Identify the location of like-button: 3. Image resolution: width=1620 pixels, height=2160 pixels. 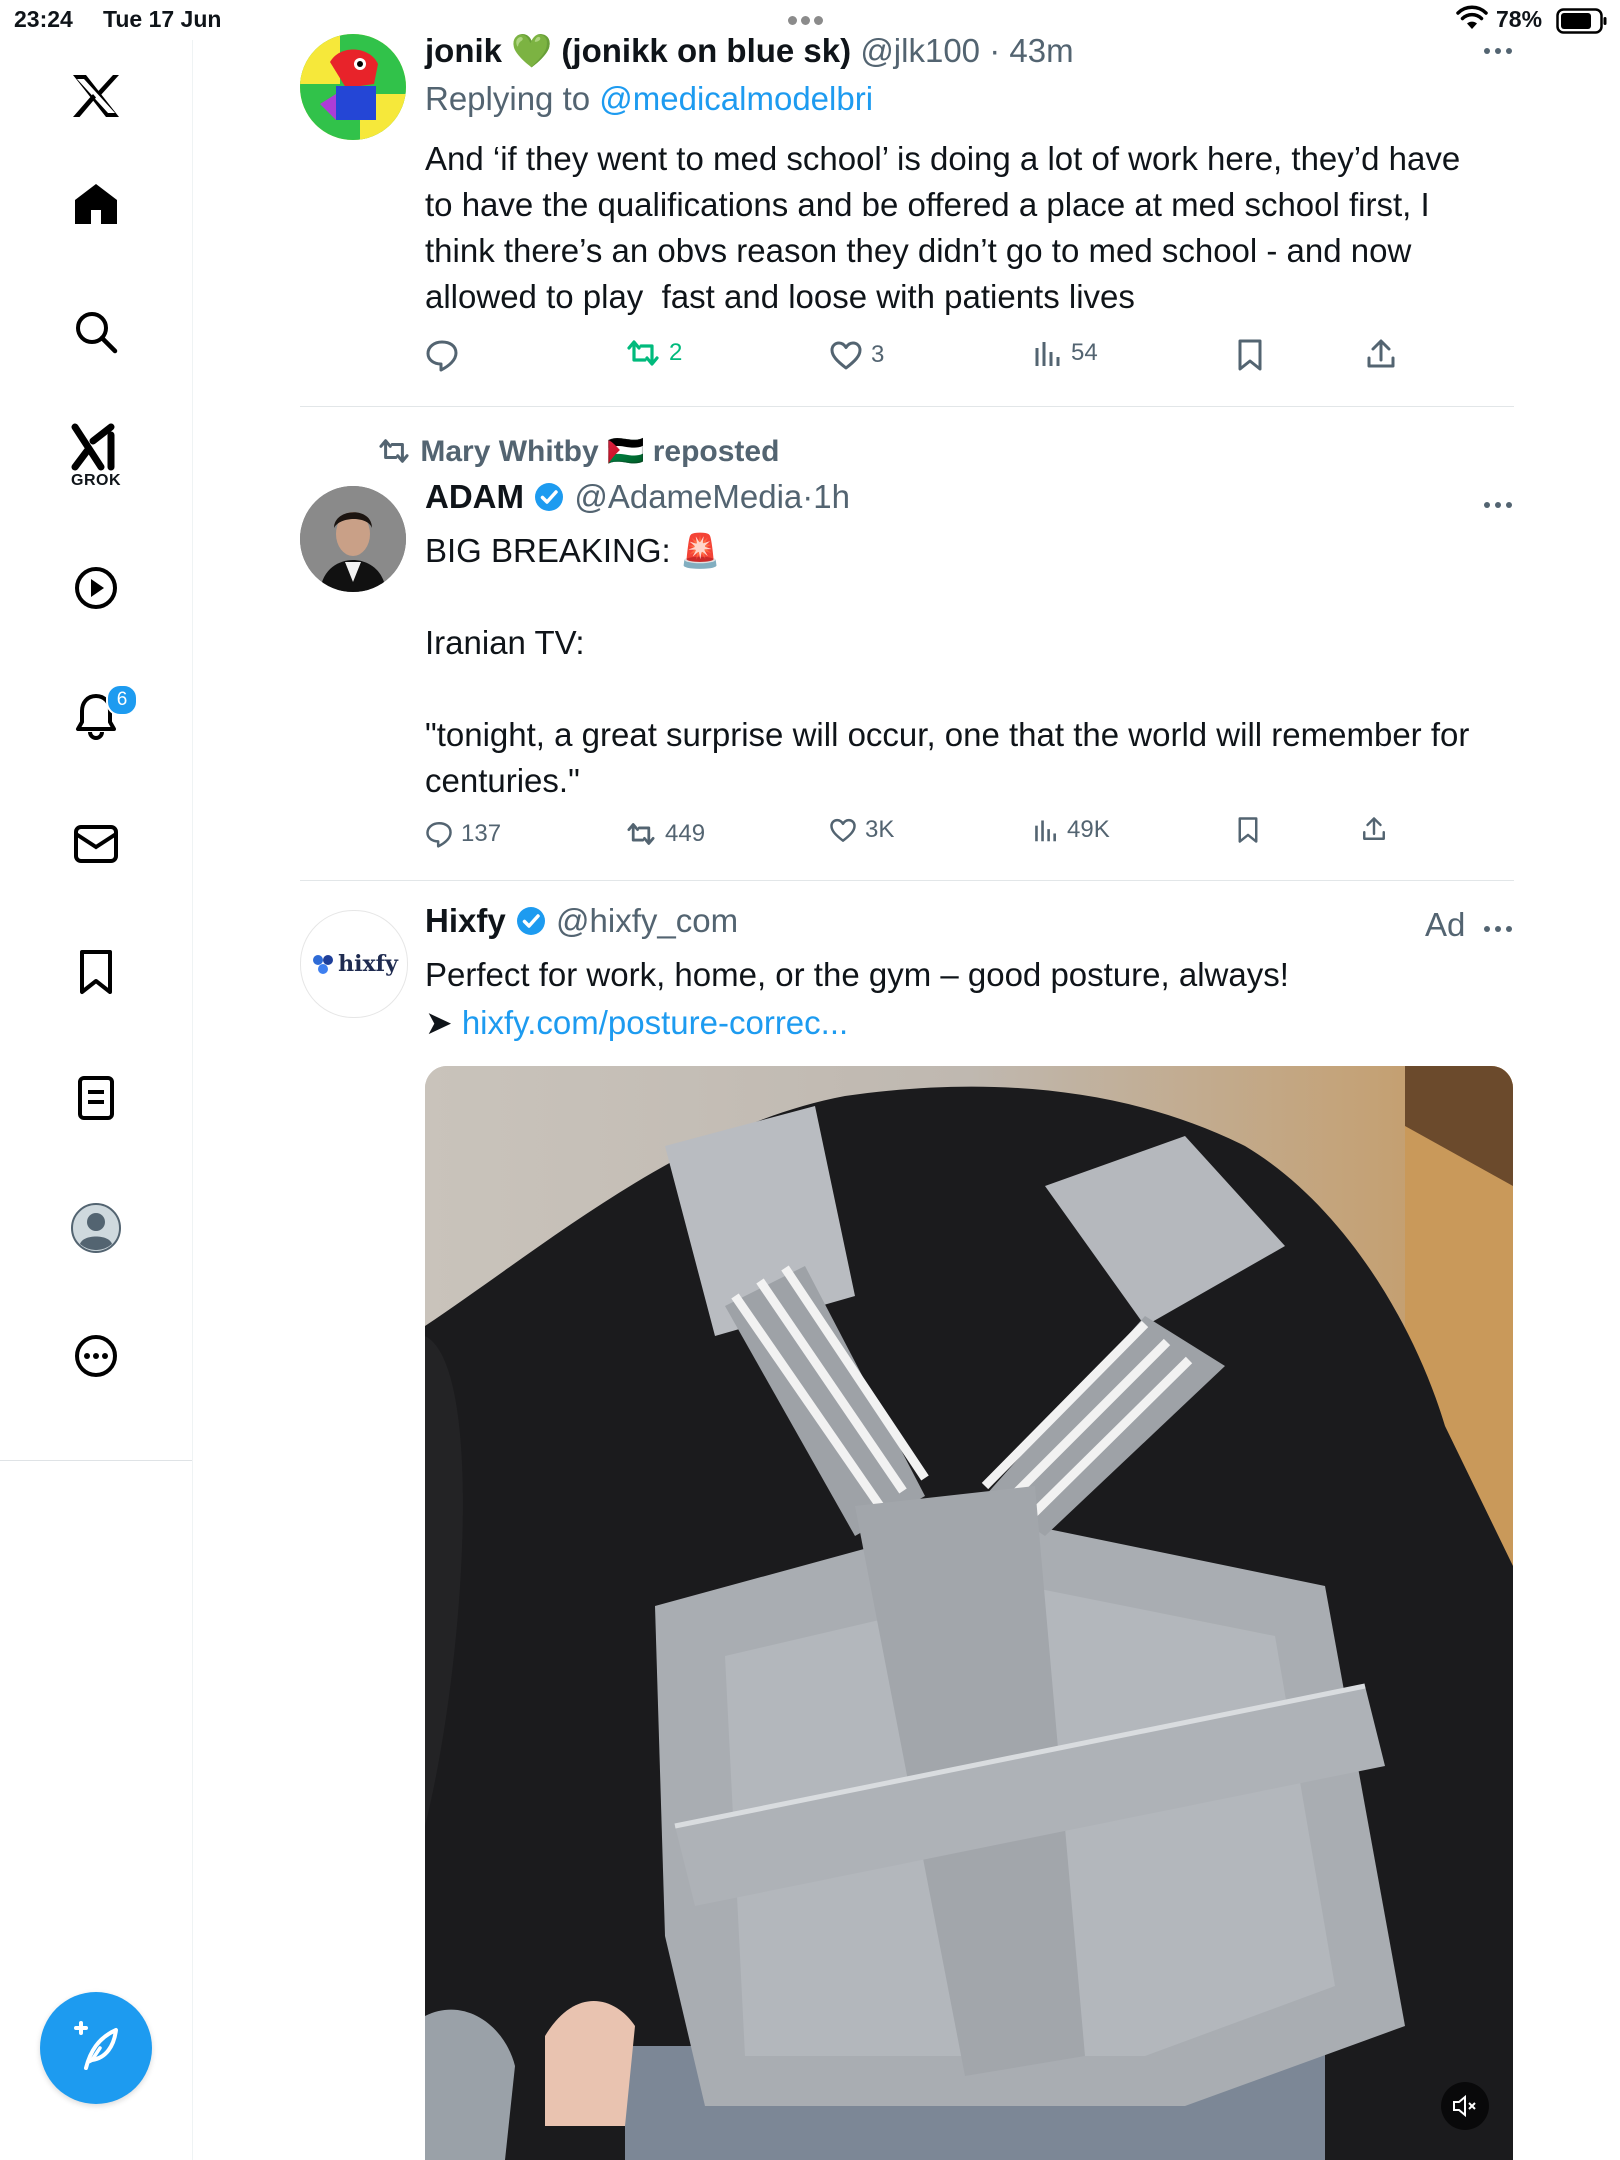
(856, 355).